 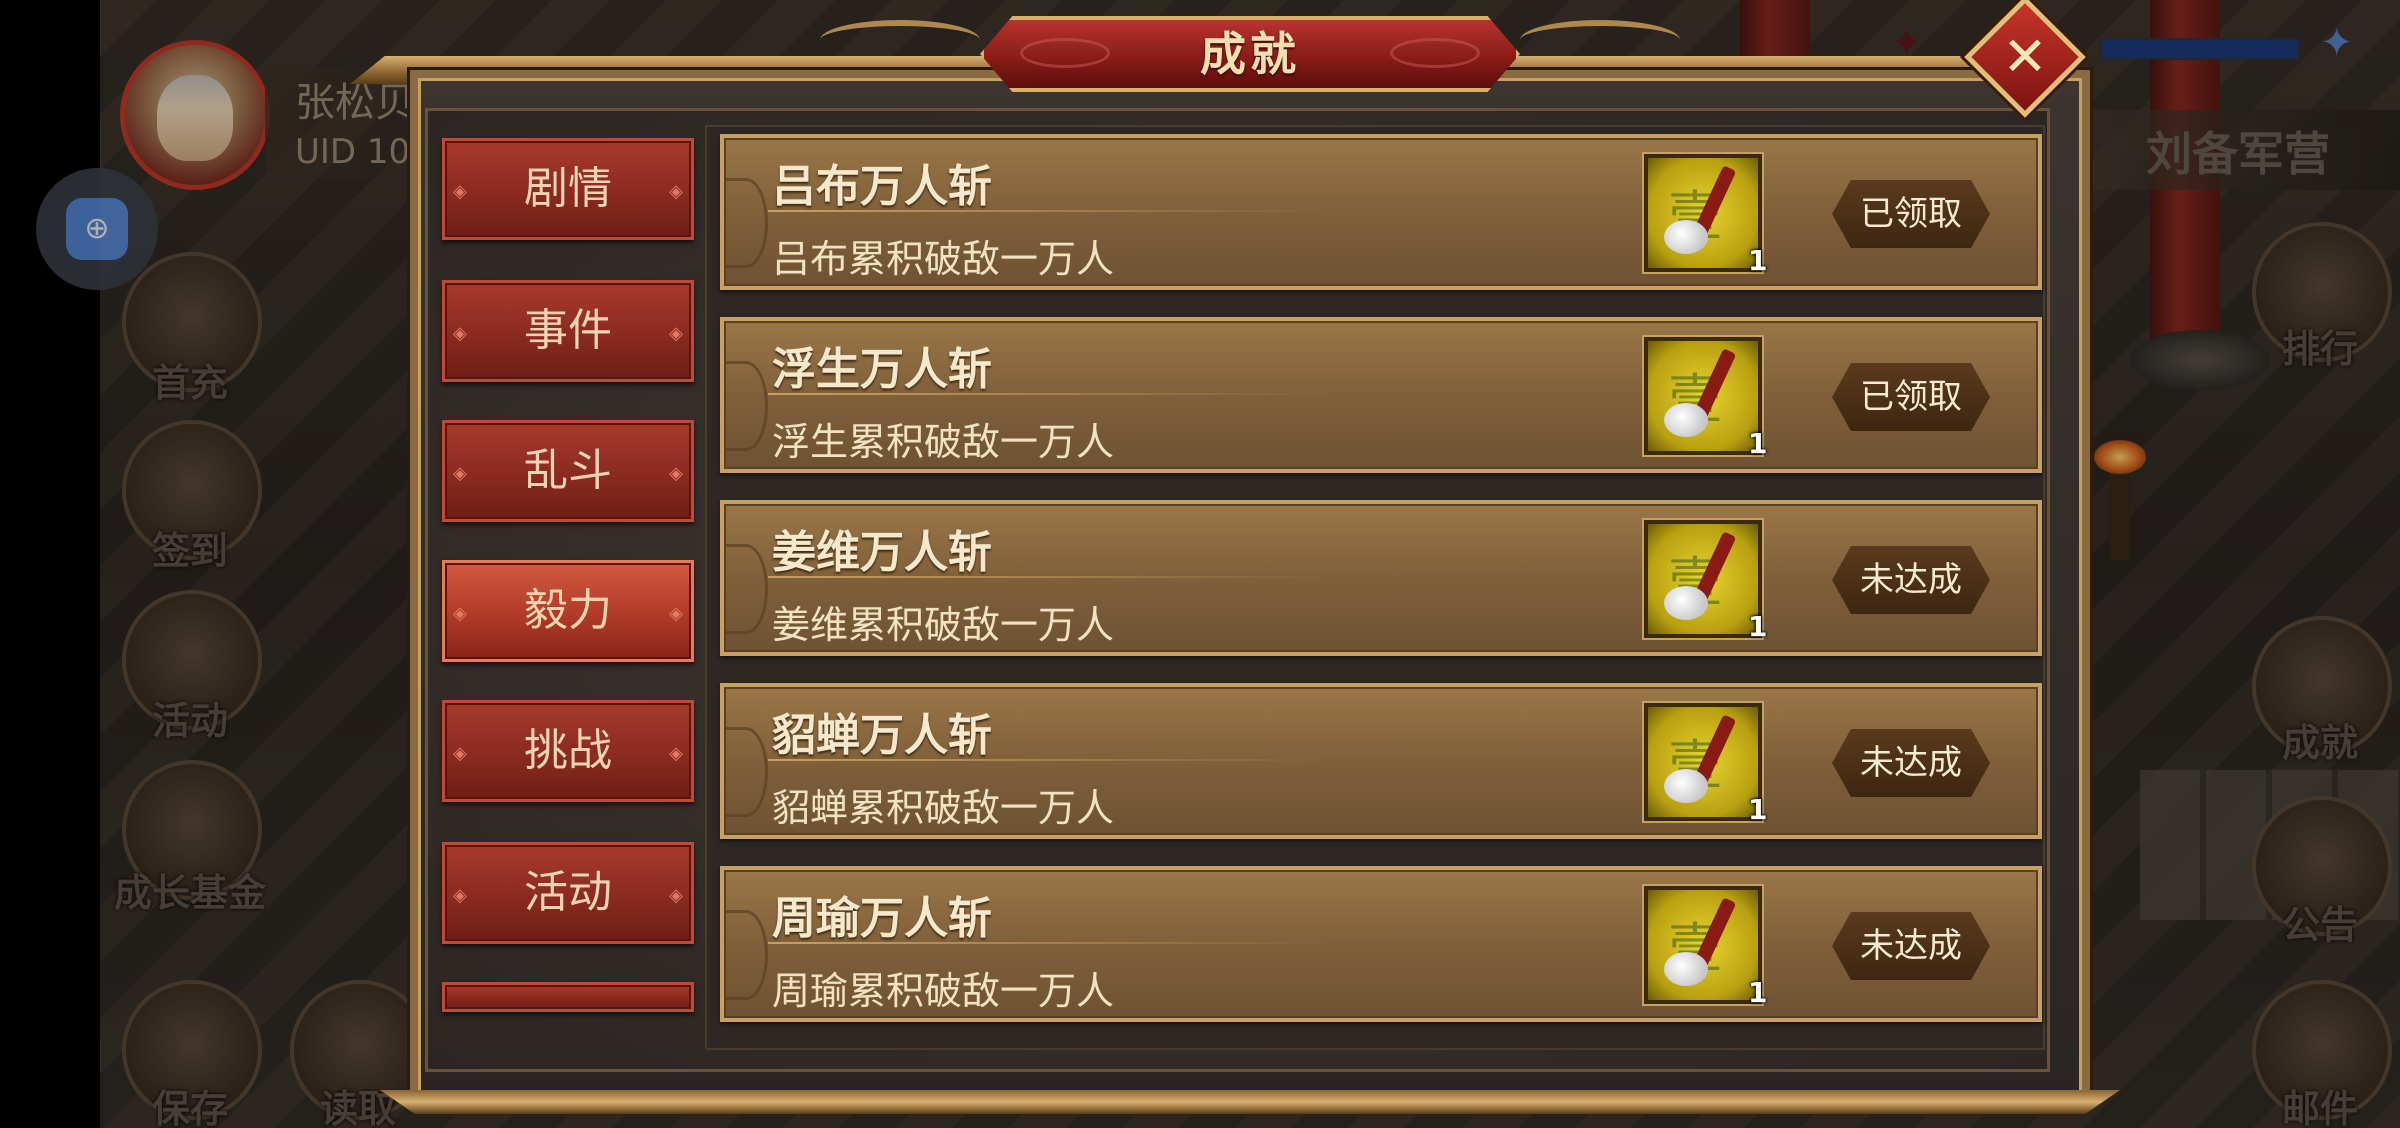 I want to click on tab-label: 毅力, so click(x=568, y=610).